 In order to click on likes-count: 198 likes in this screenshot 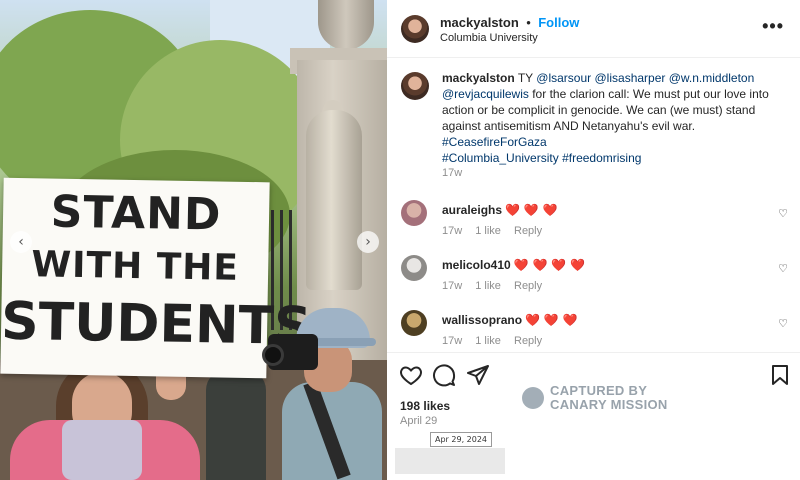, I will do `click(425, 406)`.